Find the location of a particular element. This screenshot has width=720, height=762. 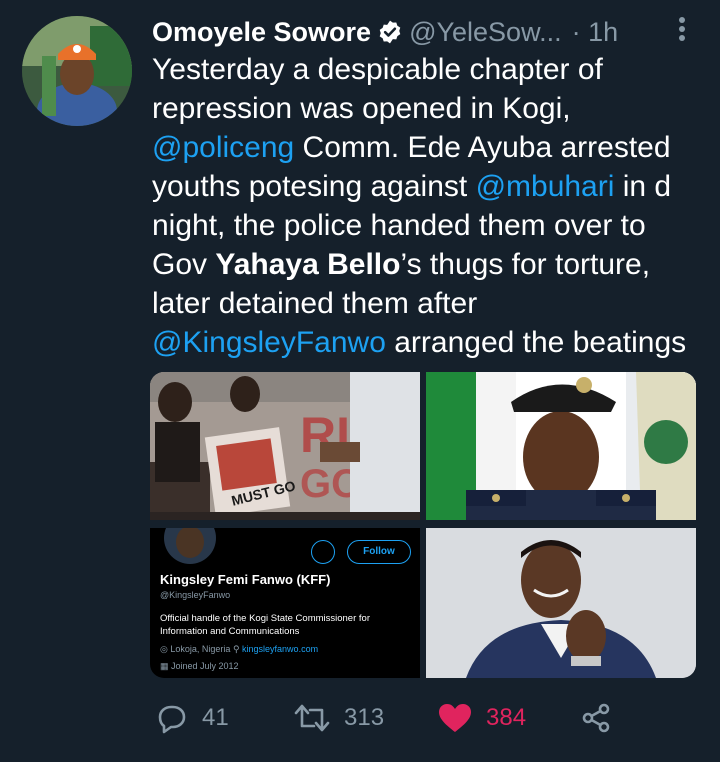

tweet-line: Yesterday a despicable chapter of is located at coordinates (377, 69).